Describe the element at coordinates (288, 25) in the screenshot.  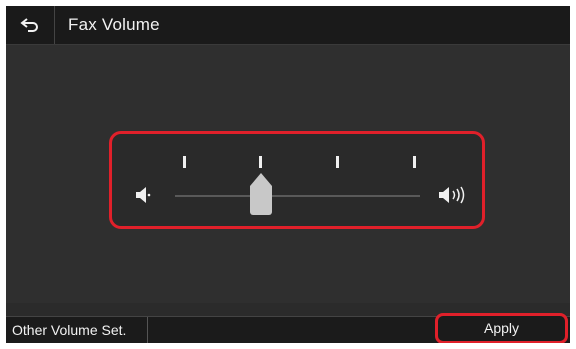
I see `header-bar: Fax Volume` at that location.